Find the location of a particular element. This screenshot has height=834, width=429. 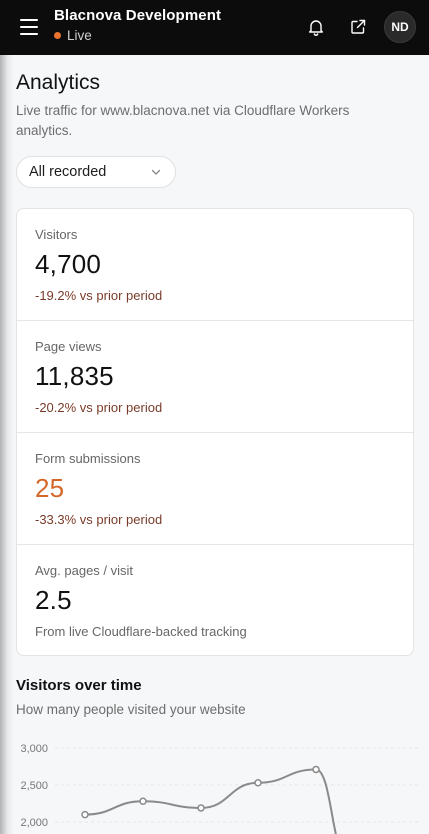

top-bar: Blacnova Development Live ND is located at coordinates (214, 27).